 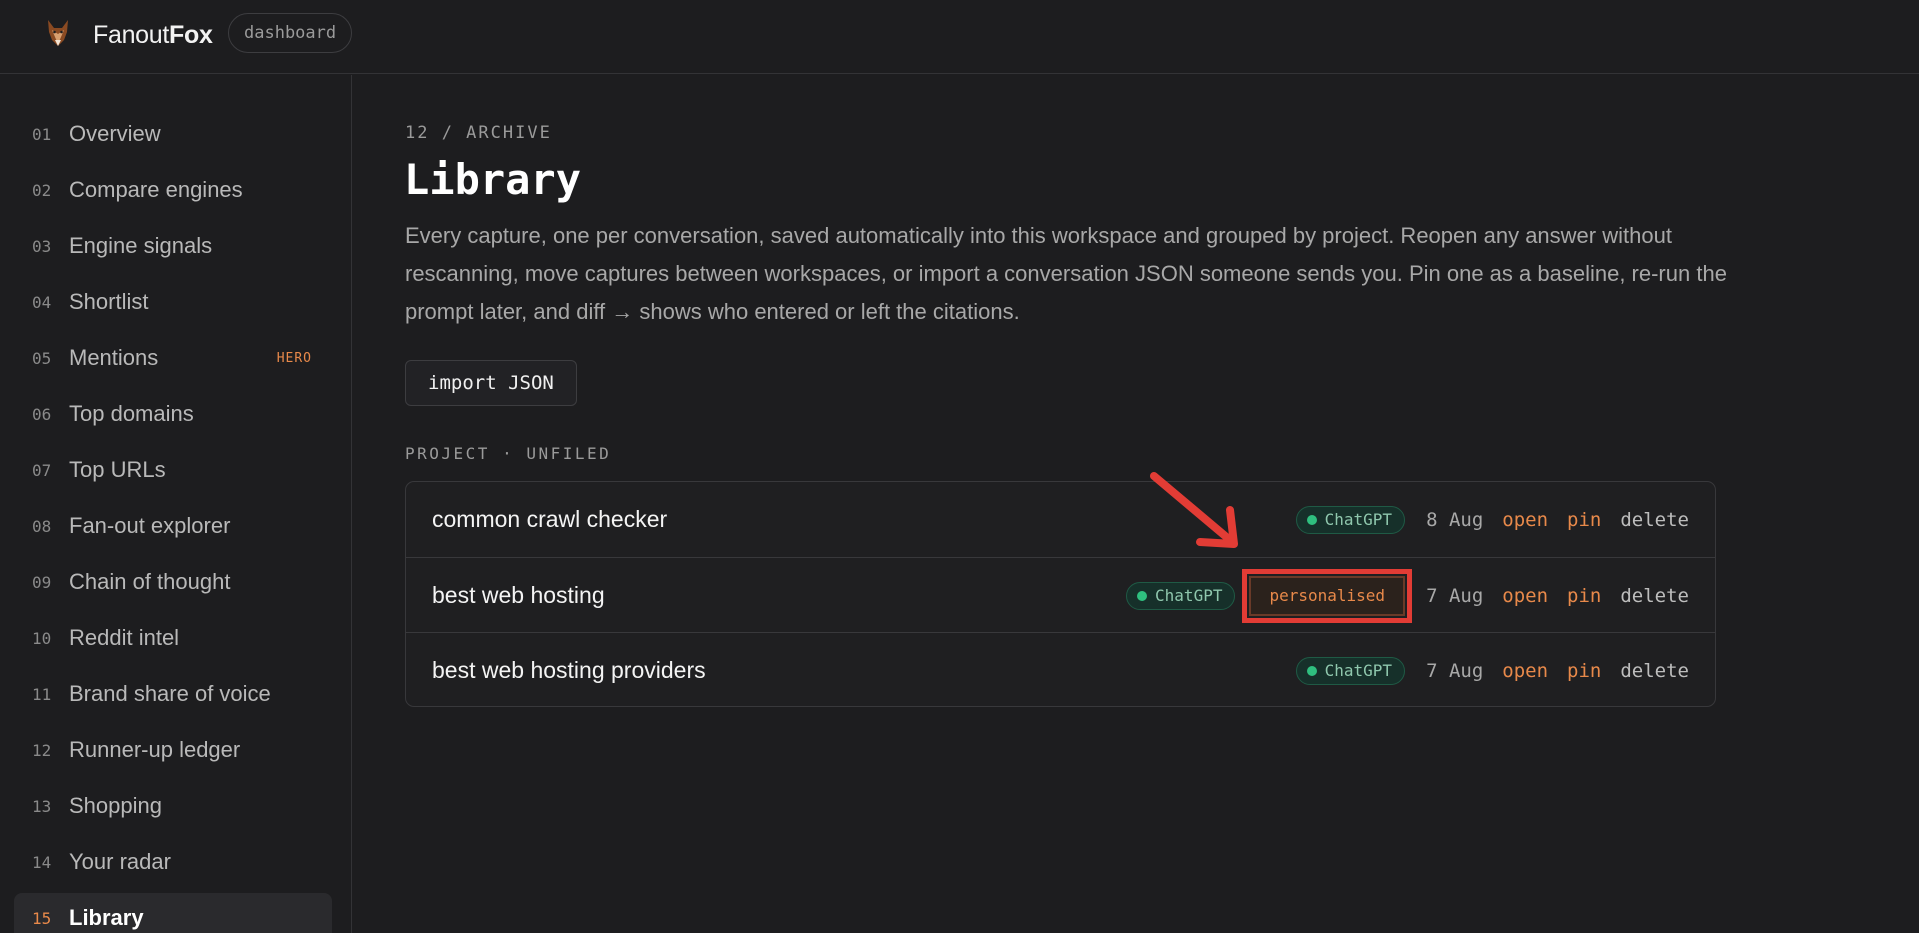 I want to click on sidebar-item-shopping: 13 Shopping, so click(x=173, y=806).